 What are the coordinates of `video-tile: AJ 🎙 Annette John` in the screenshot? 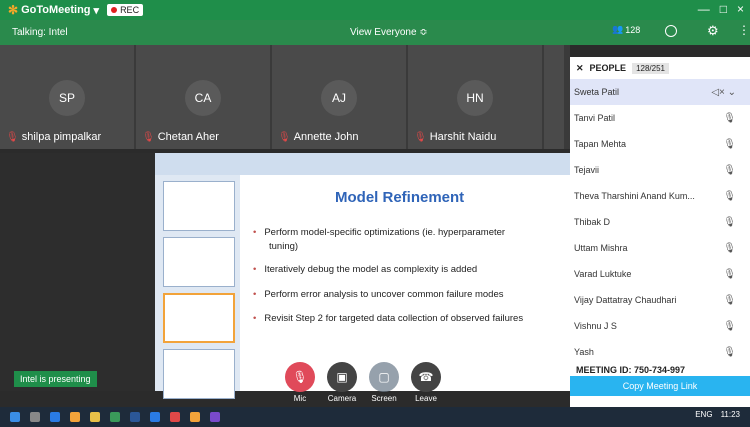 It's located at (339, 97).